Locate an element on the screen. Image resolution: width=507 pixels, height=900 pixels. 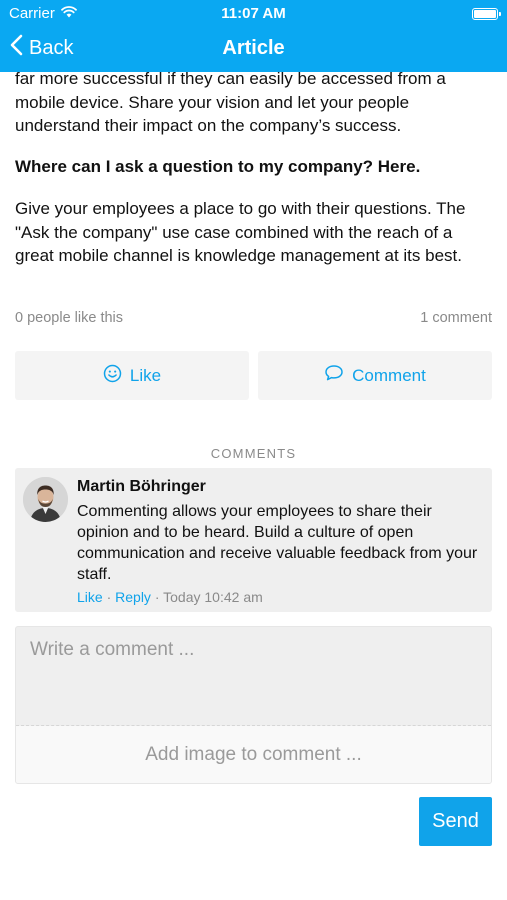
comment-timestamp: Today 10:42 am is located at coordinates (213, 597).